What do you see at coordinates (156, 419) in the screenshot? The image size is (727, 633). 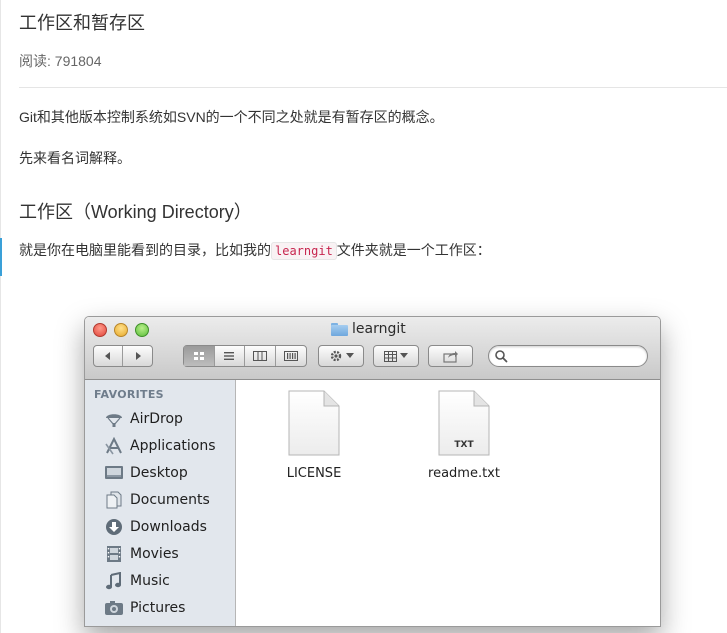 I see `sidebar-item-label: AirDrop` at bounding box center [156, 419].